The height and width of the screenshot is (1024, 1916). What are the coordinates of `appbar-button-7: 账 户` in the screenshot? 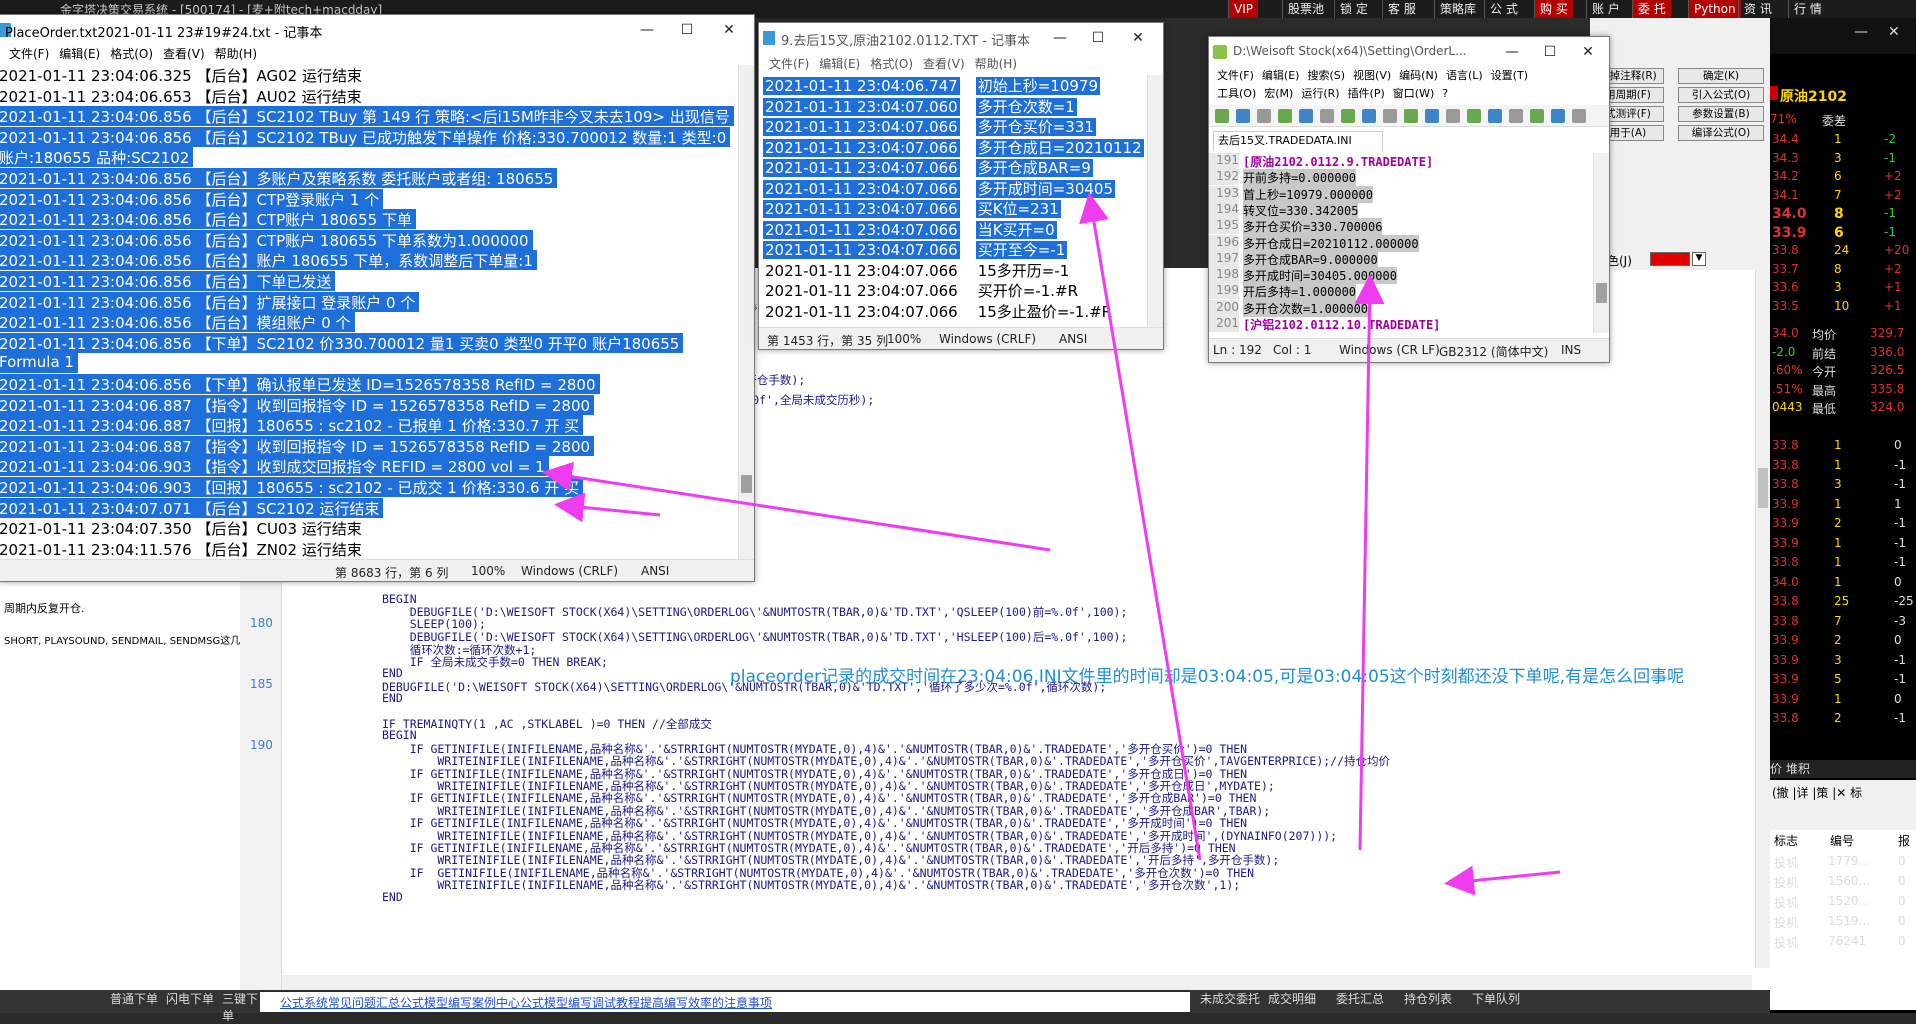 It's located at (1605, 9).